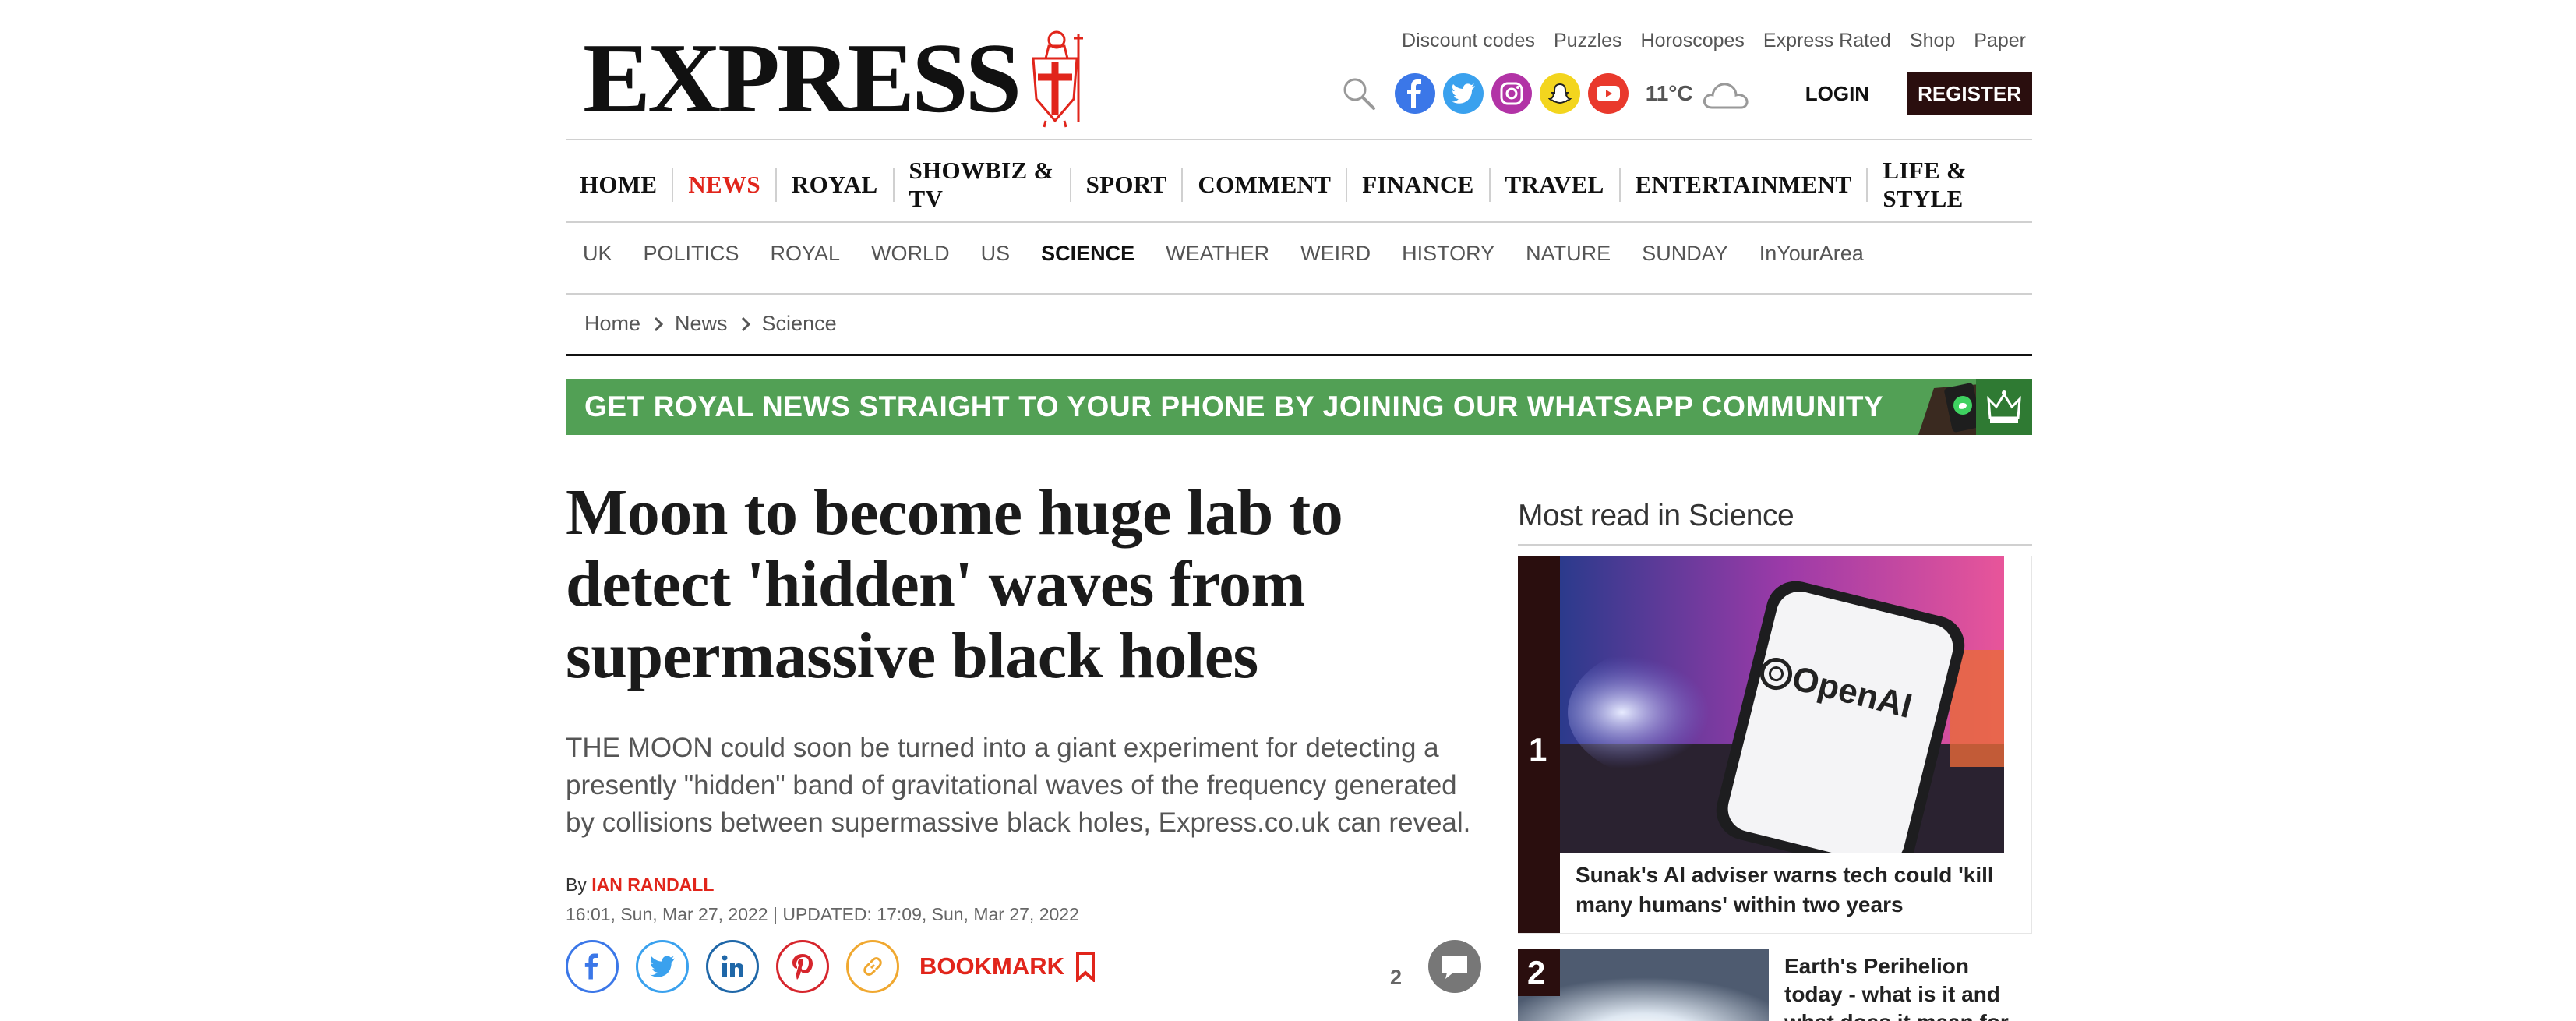 This screenshot has width=2576, height=1021. Describe the element at coordinates (691, 254) in the screenshot. I see `subnav-politics: POLITICS` at that location.